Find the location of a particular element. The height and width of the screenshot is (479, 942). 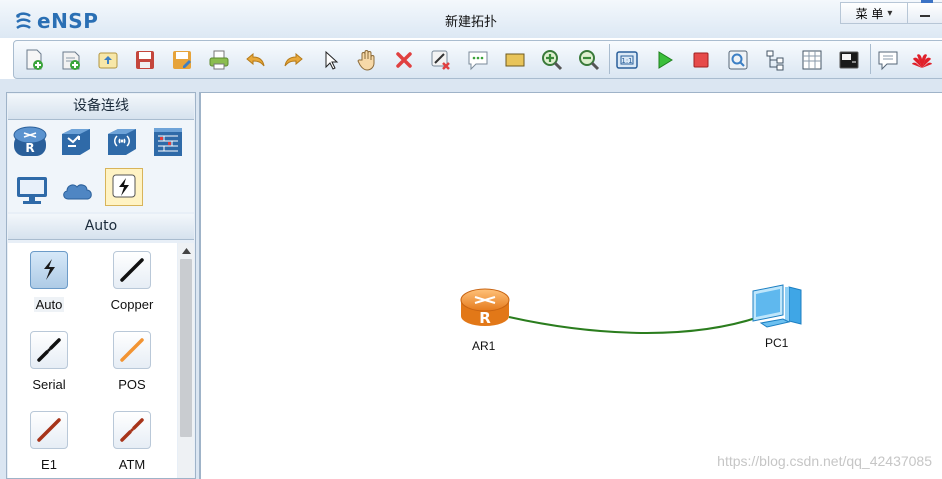

device-category-grid: R is located at coordinates (101, 166).